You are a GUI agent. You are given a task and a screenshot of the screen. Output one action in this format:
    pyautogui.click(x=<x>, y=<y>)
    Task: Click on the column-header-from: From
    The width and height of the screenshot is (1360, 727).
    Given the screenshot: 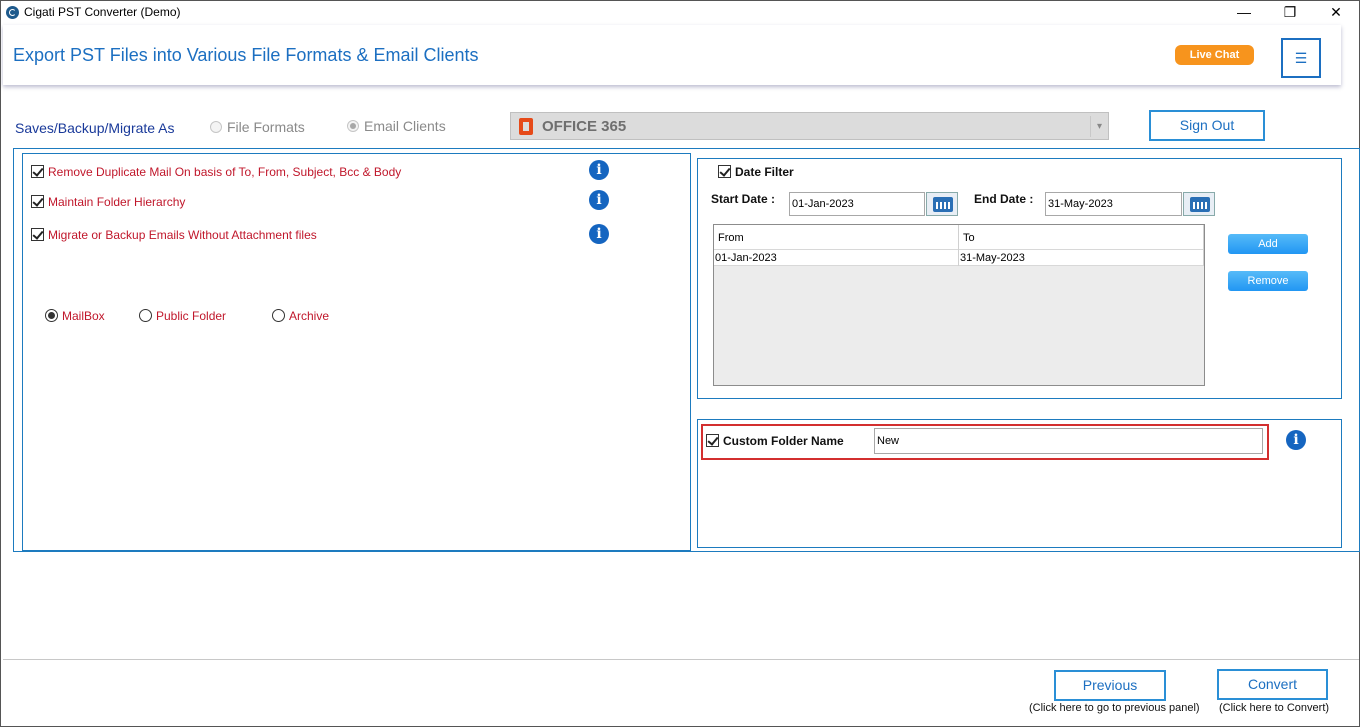 What is the action you would take?
    pyautogui.click(x=731, y=238)
    